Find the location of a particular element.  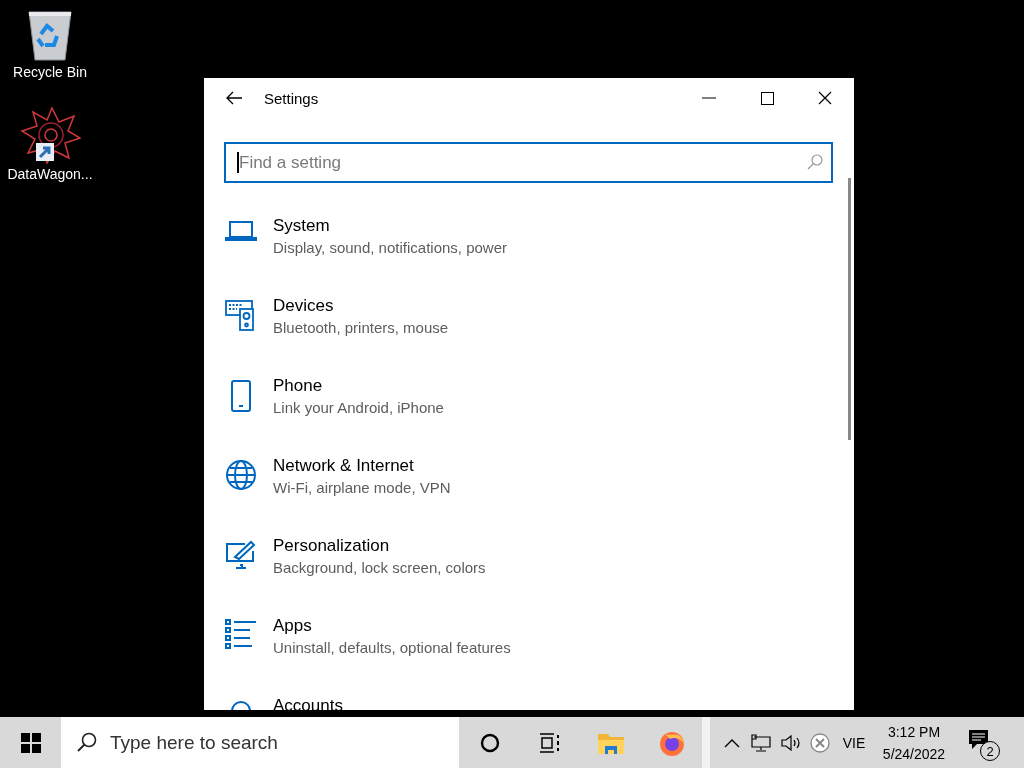

category-description: Background, lock screen, colors is located at coordinates (379, 568).